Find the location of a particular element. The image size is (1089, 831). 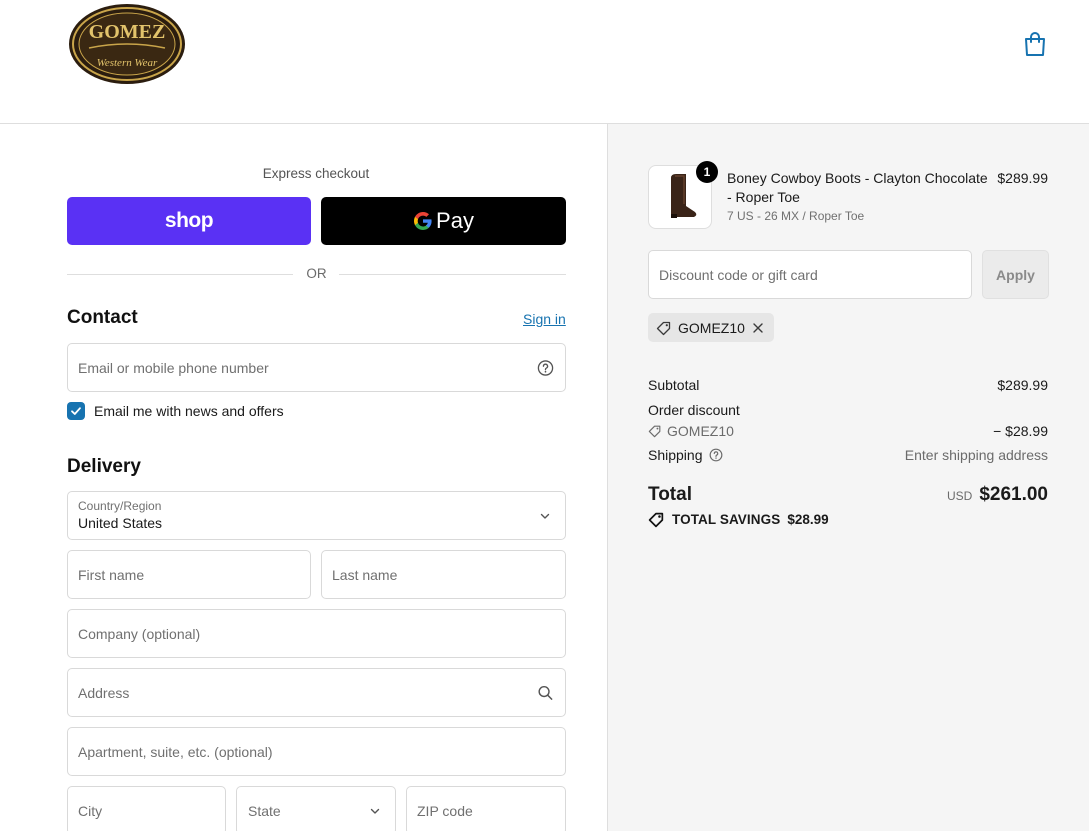

state-select: State is located at coordinates (316, 808).